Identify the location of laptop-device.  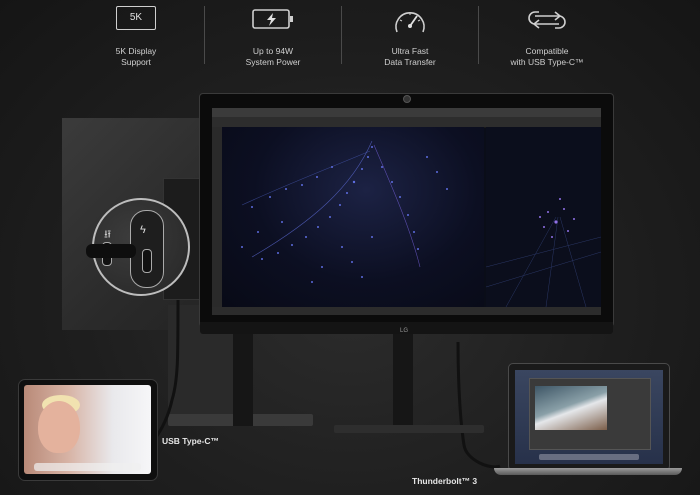
(589, 417).